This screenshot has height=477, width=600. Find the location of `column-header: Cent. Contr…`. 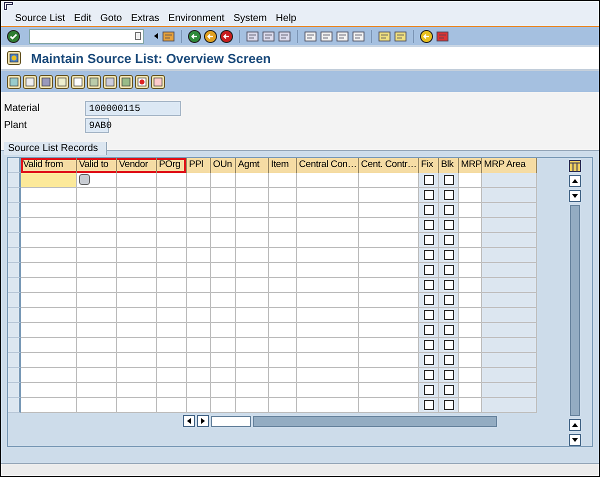

column-header: Cent. Contr… is located at coordinates (389, 165).